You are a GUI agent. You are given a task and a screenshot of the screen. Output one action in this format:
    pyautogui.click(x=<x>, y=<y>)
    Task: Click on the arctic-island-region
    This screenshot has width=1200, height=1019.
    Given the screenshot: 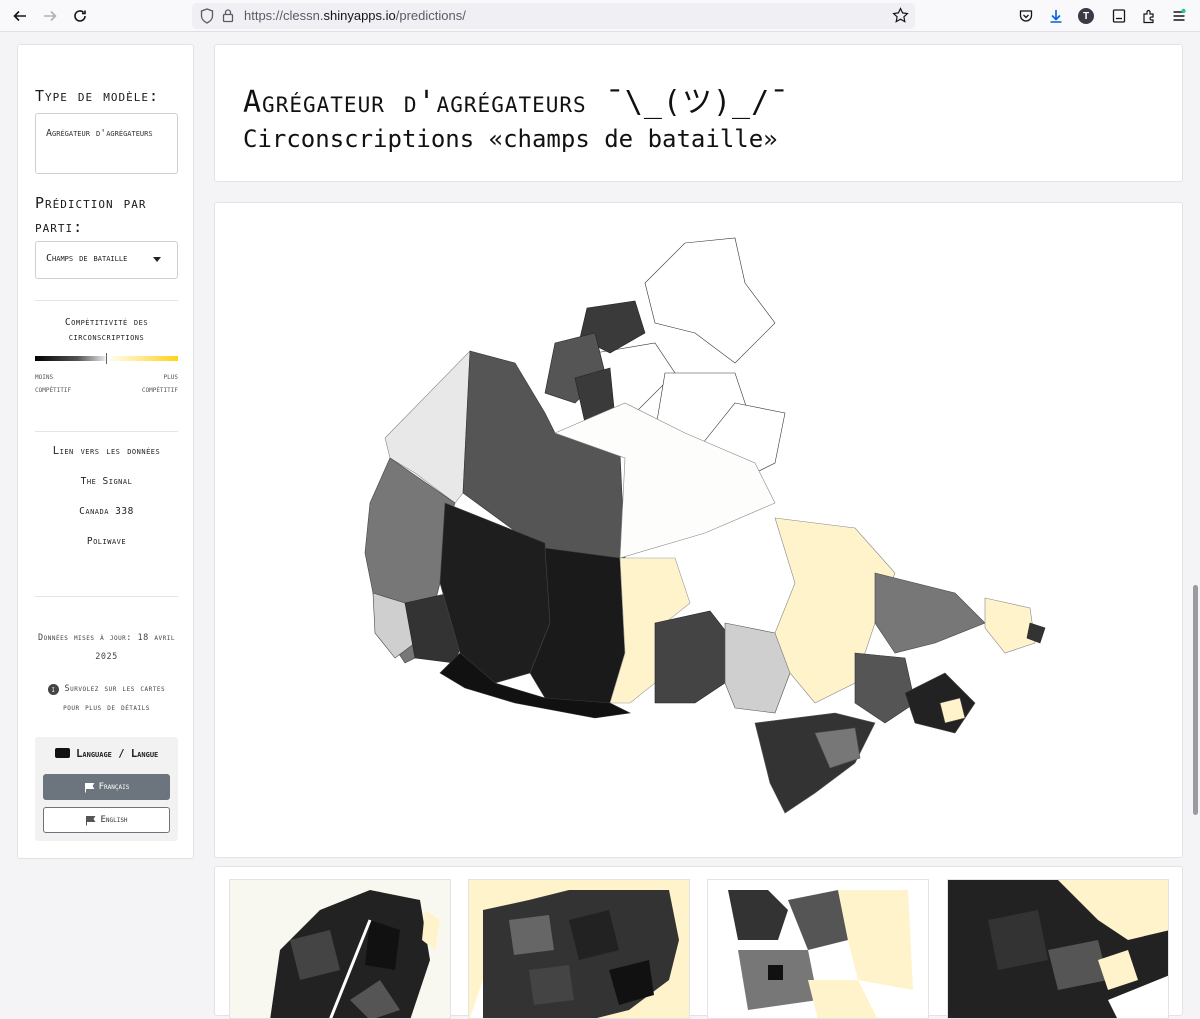 What is the action you would take?
    pyautogui.click(x=710, y=300)
    